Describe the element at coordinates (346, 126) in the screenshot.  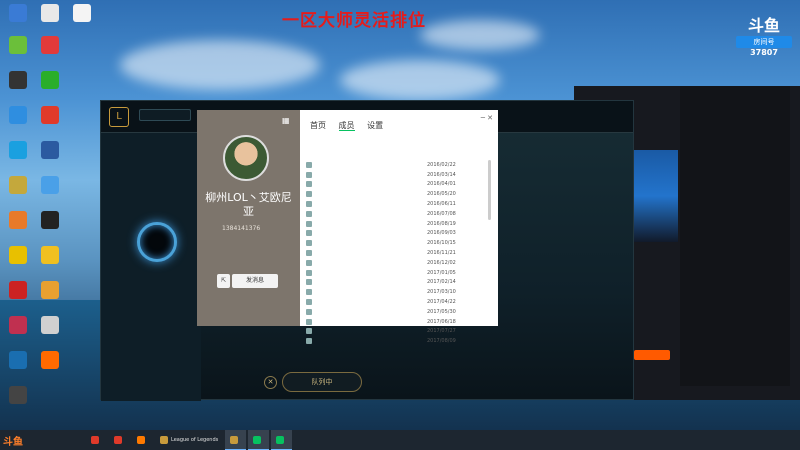
I see `tab-members: 成员` at that location.